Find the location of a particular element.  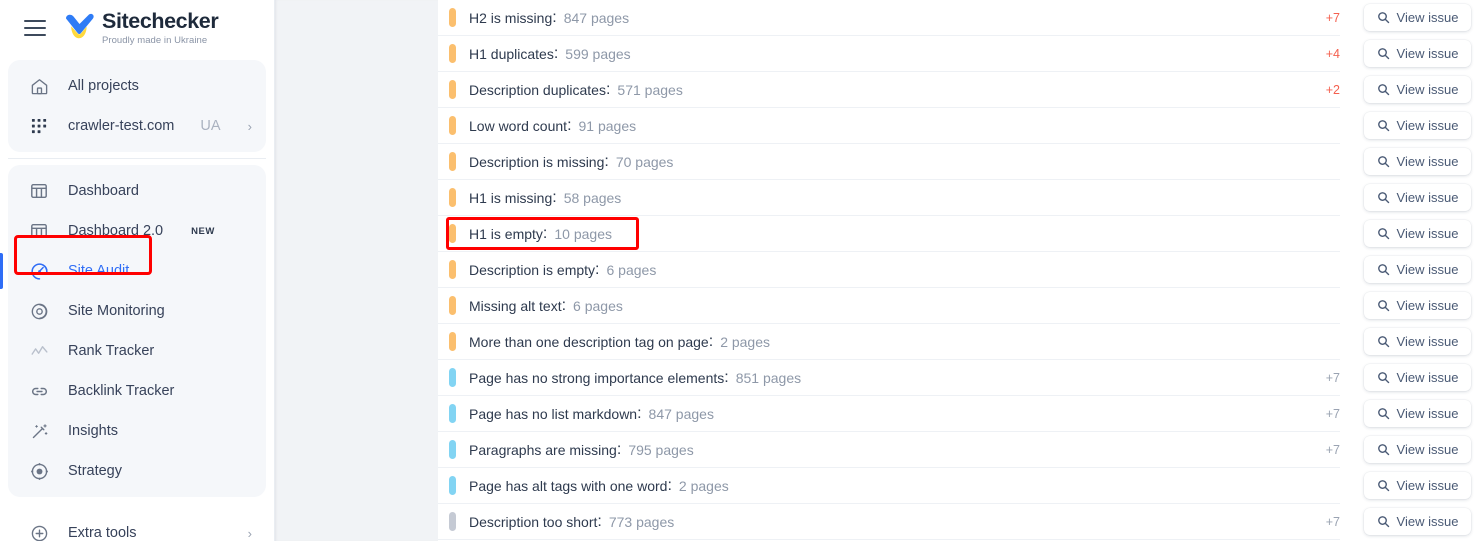

table-row: Missing alt text:6 pages View issue is located at coordinates (957, 305).